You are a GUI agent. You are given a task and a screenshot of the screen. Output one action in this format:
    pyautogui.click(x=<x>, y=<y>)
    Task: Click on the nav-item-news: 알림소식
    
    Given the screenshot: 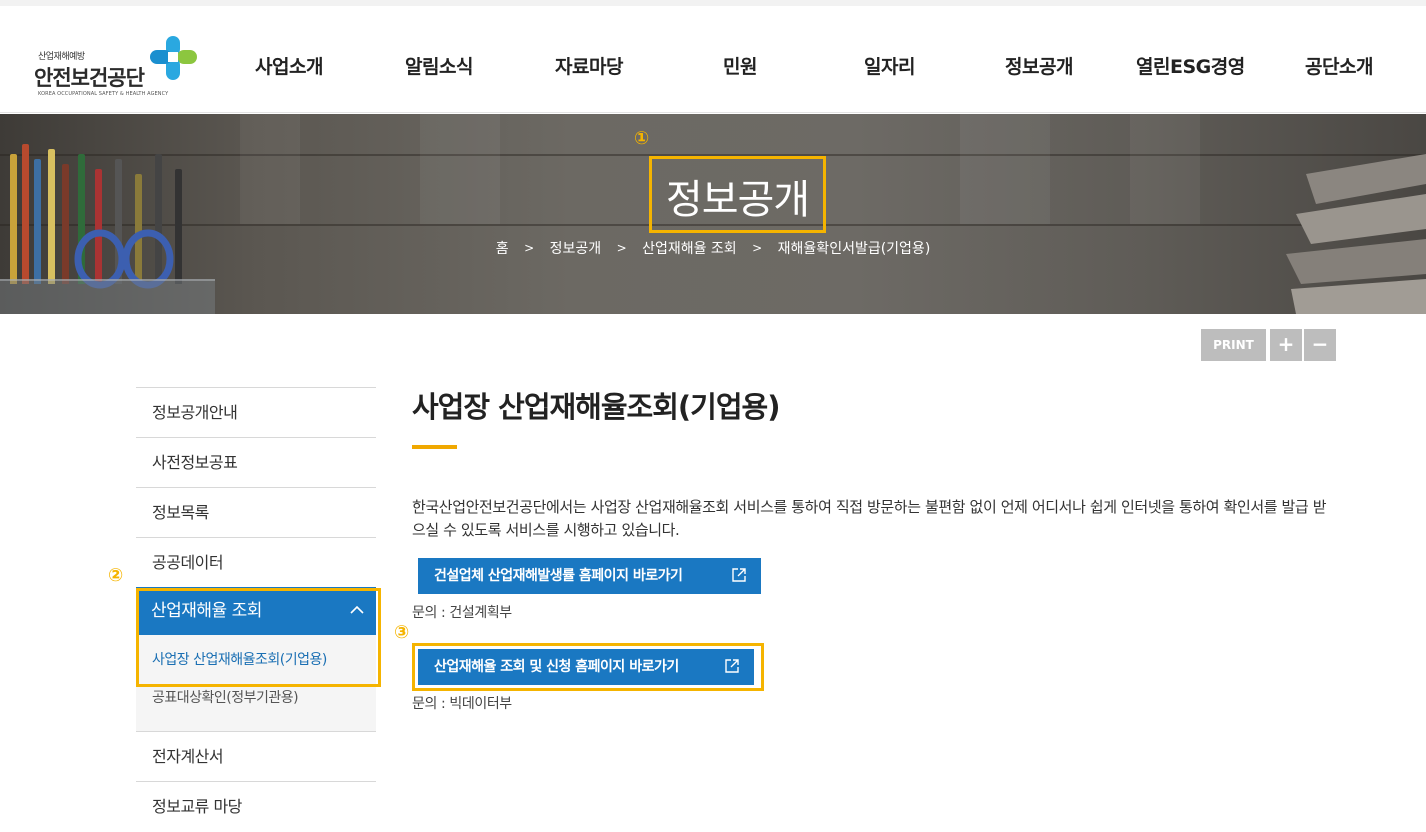 What is the action you would take?
    pyautogui.click(x=439, y=65)
    